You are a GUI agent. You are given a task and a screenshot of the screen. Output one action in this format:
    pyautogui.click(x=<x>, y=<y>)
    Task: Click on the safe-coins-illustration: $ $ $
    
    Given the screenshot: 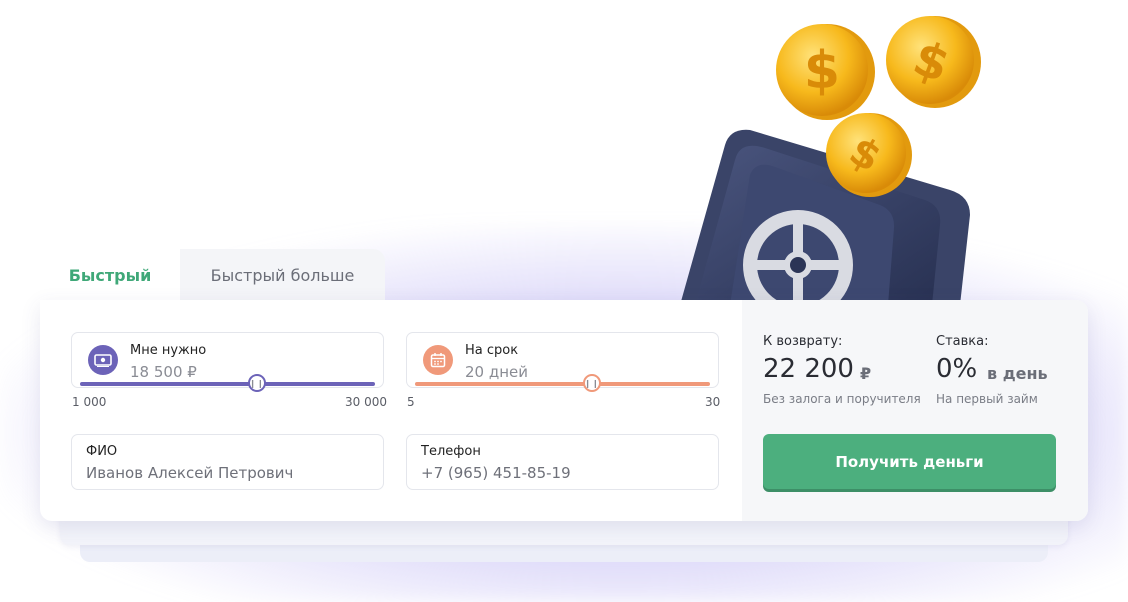 What is the action you would take?
    pyautogui.click(x=830, y=163)
    